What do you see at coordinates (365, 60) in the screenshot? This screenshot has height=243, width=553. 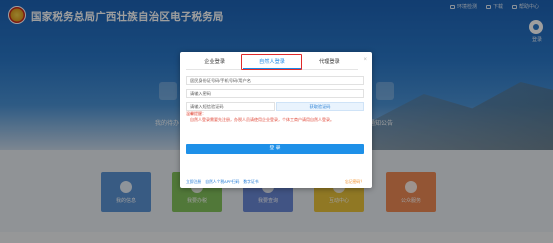 I see `close-icon: ×` at bounding box center [365, 60].